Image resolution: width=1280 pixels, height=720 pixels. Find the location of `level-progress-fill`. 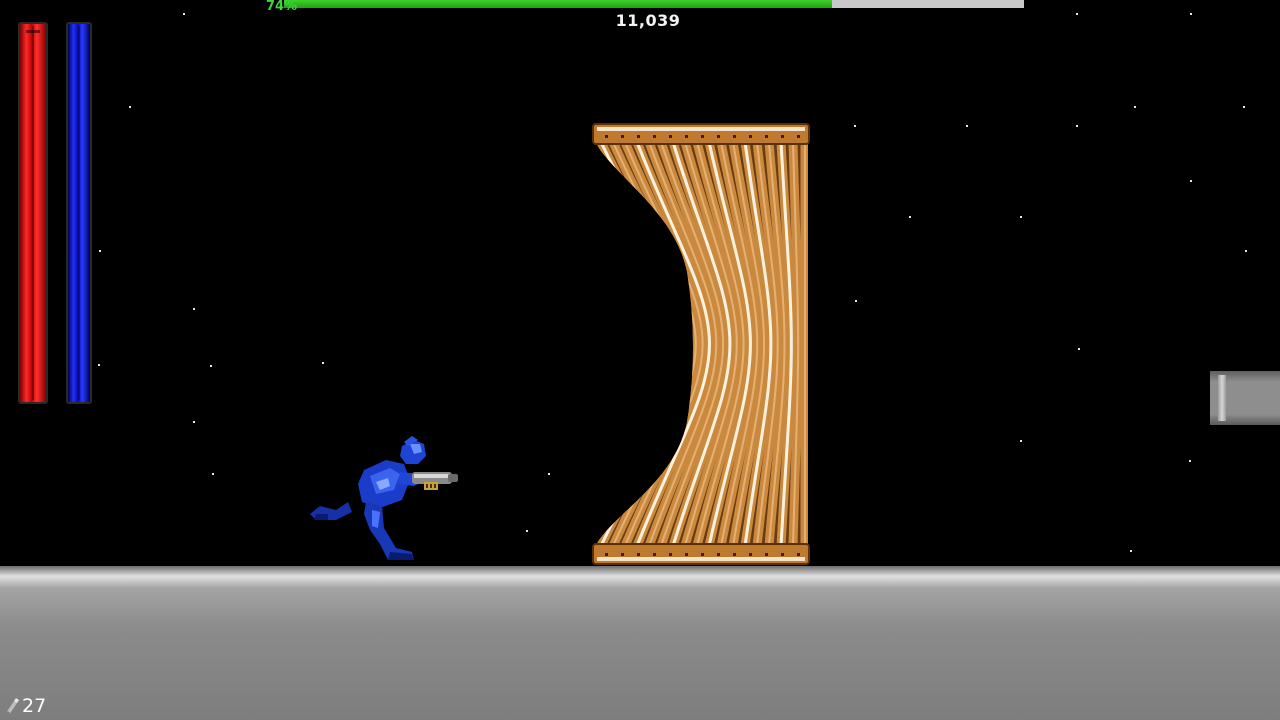

level-progress-fill is located at coordinates (558, 4).